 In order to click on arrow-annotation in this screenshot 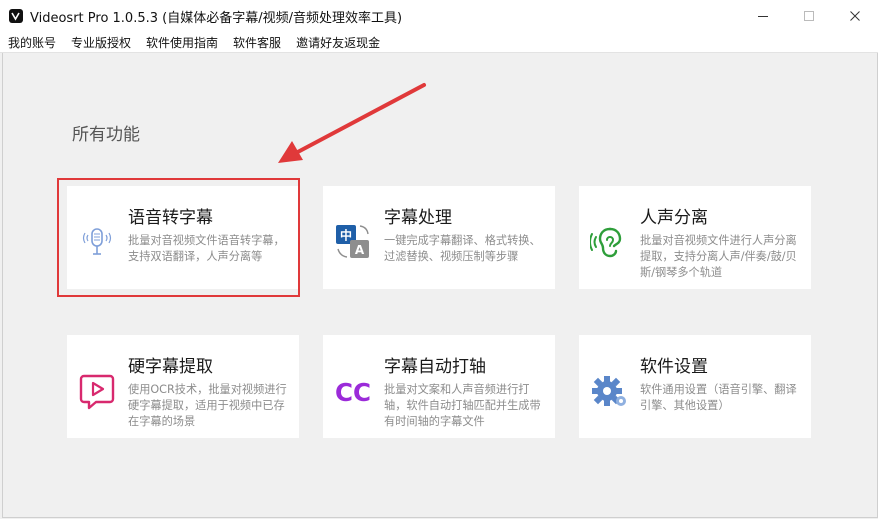, I will do `click(352, 123)`.